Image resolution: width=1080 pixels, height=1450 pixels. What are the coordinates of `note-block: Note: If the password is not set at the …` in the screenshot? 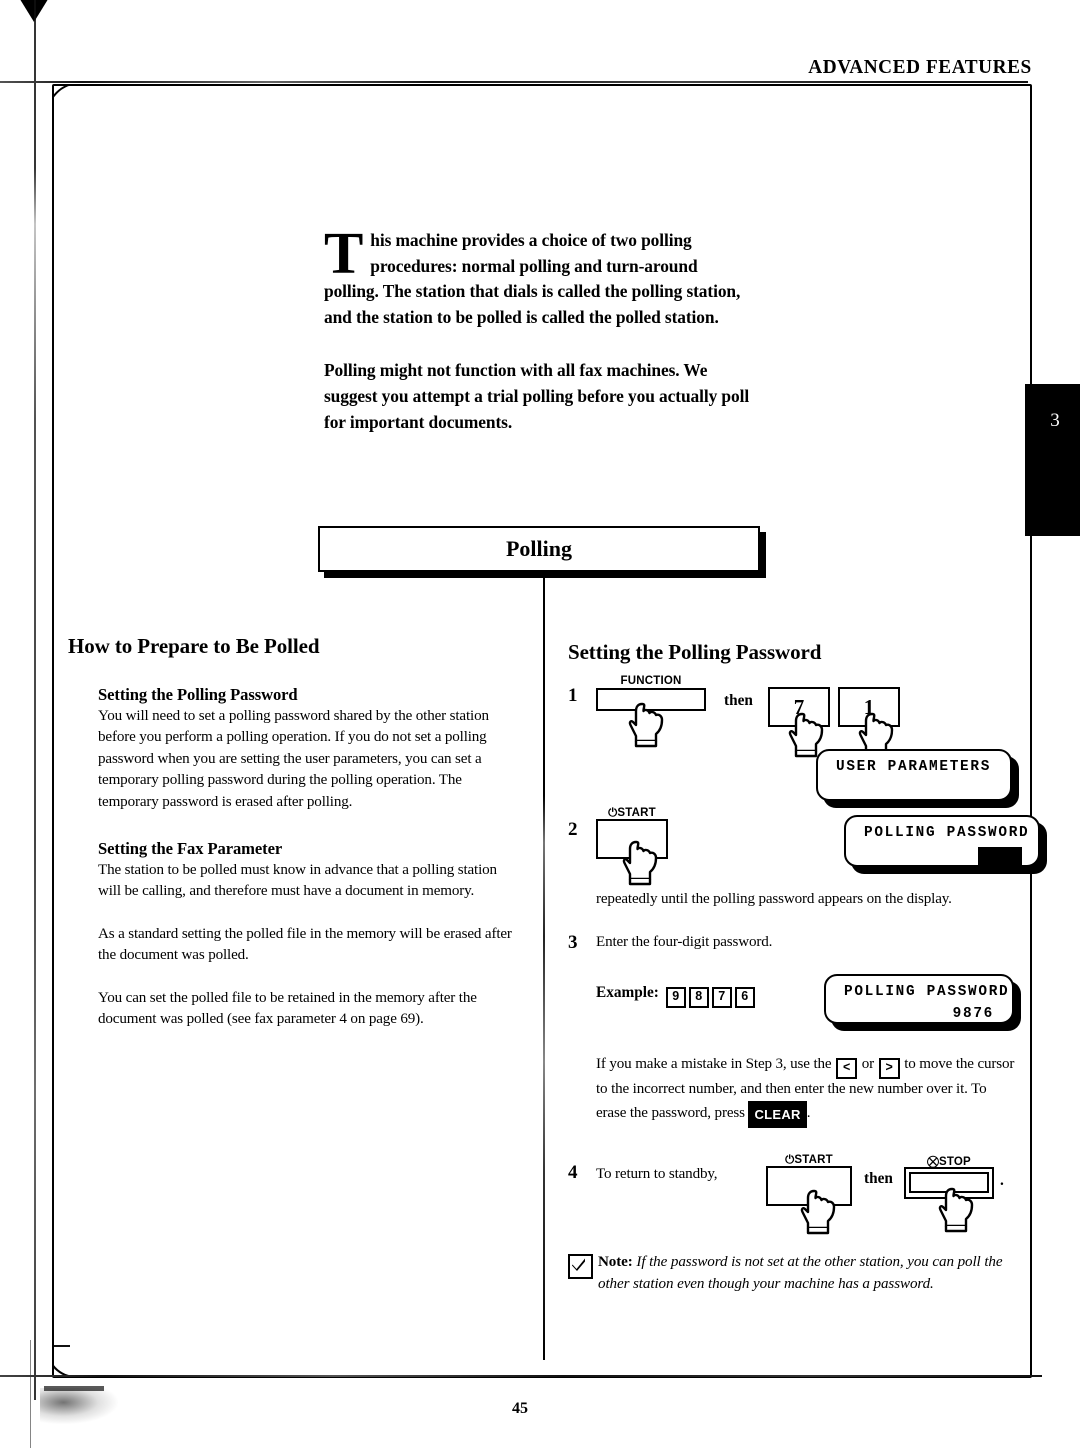 It's located at (794, 1273).